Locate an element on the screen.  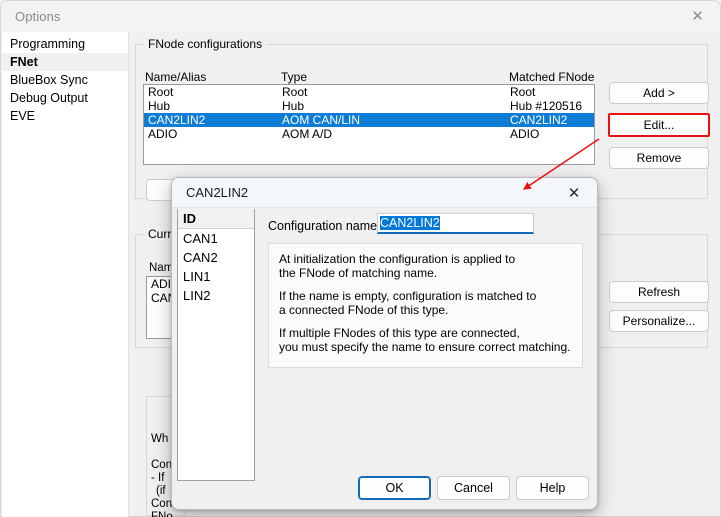
cell-name: Hub is located at coordinates (159, 106).